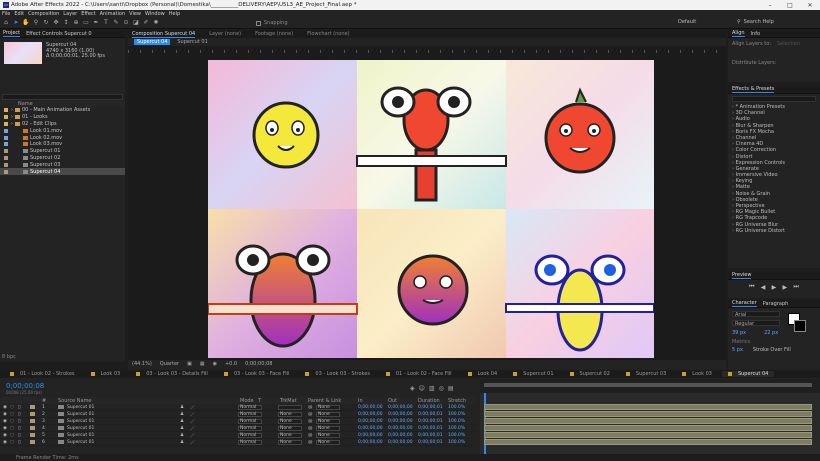  What do you see at coordinates (113, 14) in the screenshot?
I see `menu-animation: Animation` at bounding box center [113, 14].